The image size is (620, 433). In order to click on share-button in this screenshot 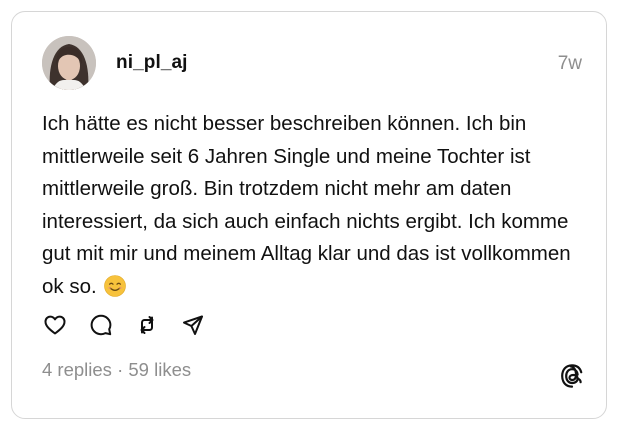, I will do `click(193, 325)`.